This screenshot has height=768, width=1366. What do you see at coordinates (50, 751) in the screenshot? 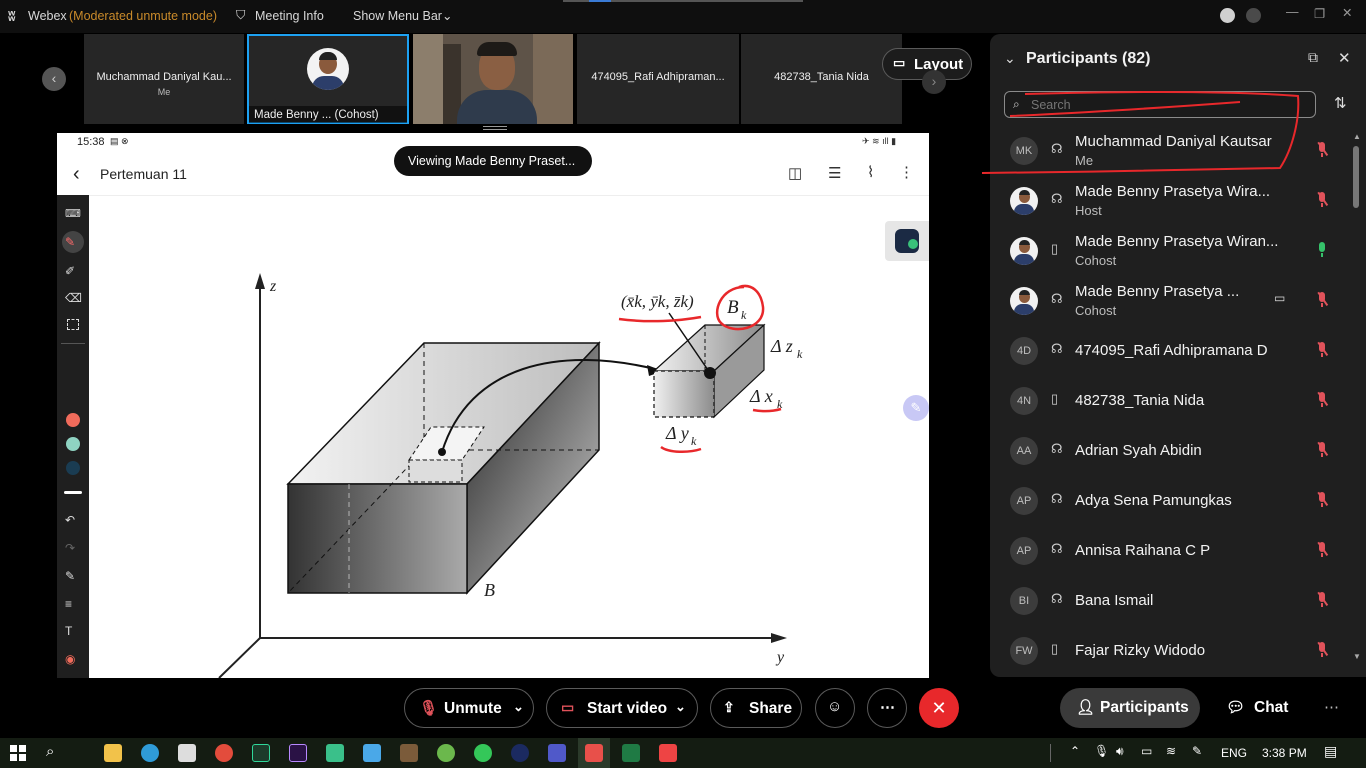
I see `search-taskbar-icon: ⌕` at bounding box center [50, 751].